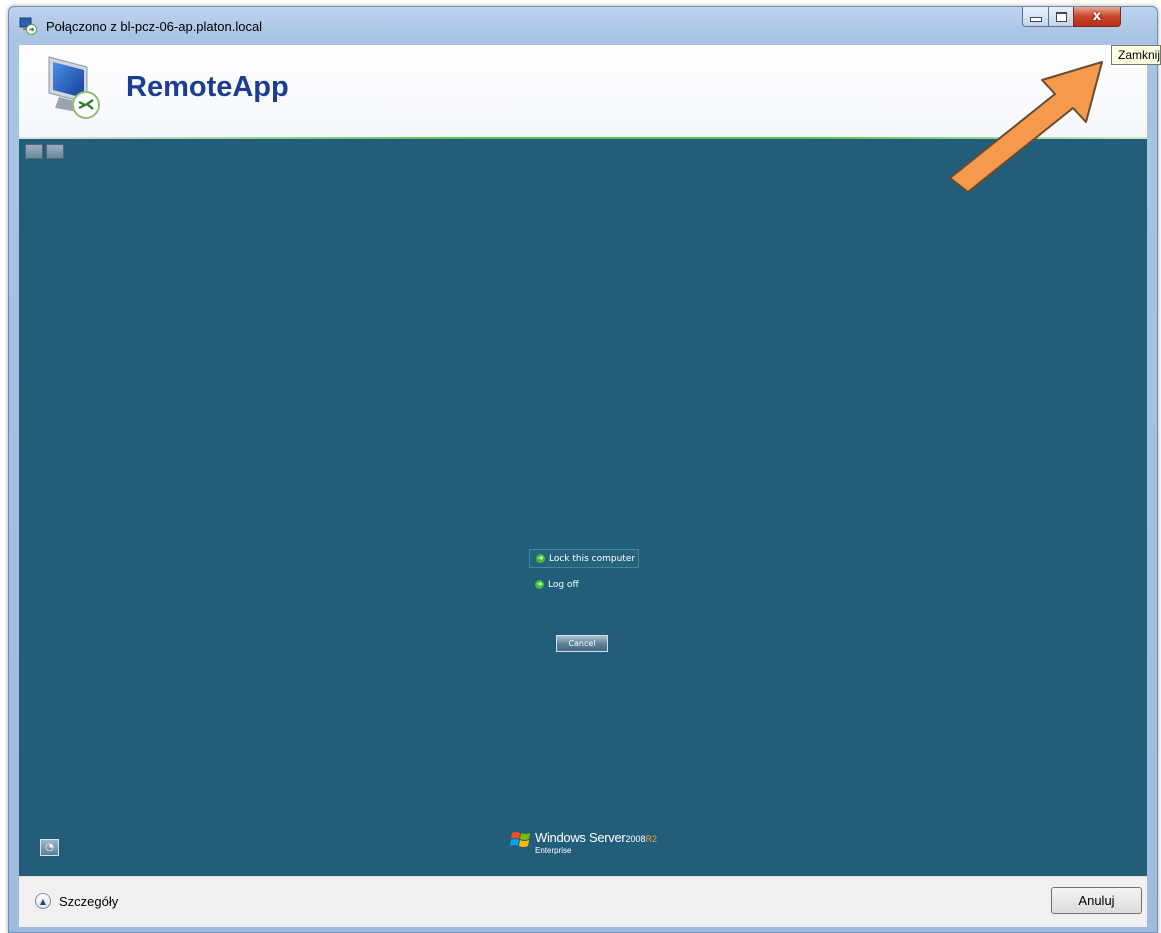  What do you see at coordinates (34, 151) in the screenshot?
I see `restore-session-button` at bounding box center [34, 151].